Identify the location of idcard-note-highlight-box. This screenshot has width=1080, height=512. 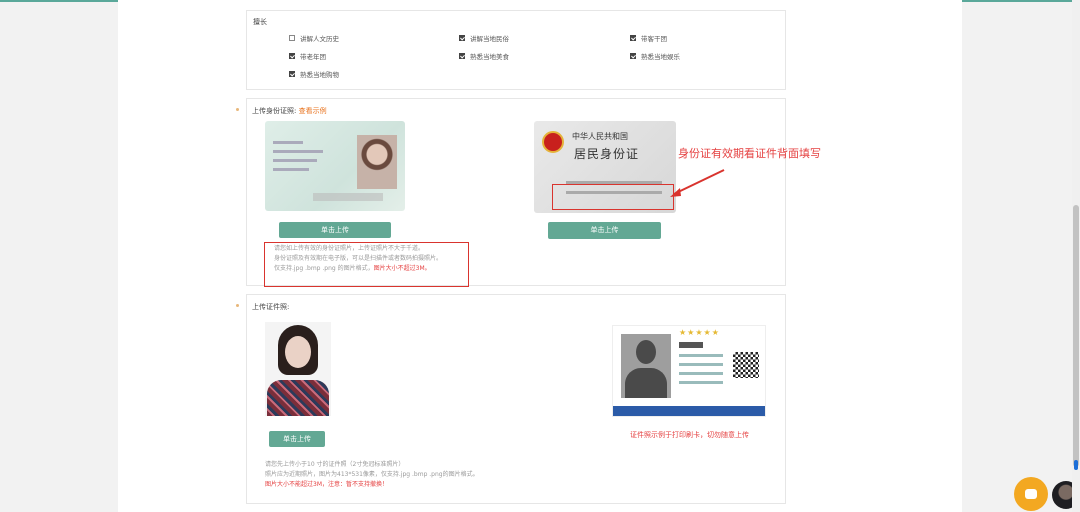
(366, 264).